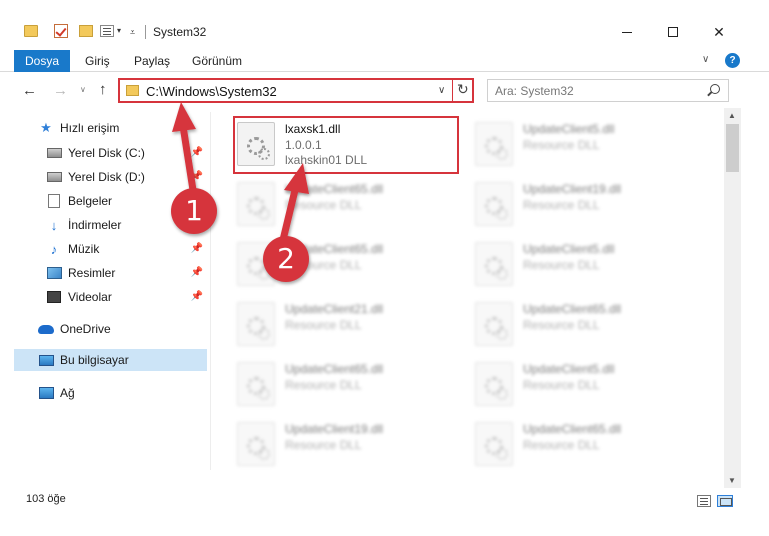  What do you see at coordinates (211, 91) in the screenshot?
I see `address-path: C:\Windows\System32` at bounding box center [211, 91].